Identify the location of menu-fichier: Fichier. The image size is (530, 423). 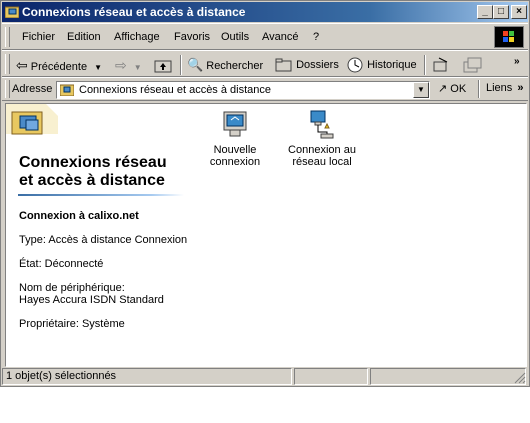
(38, 37).